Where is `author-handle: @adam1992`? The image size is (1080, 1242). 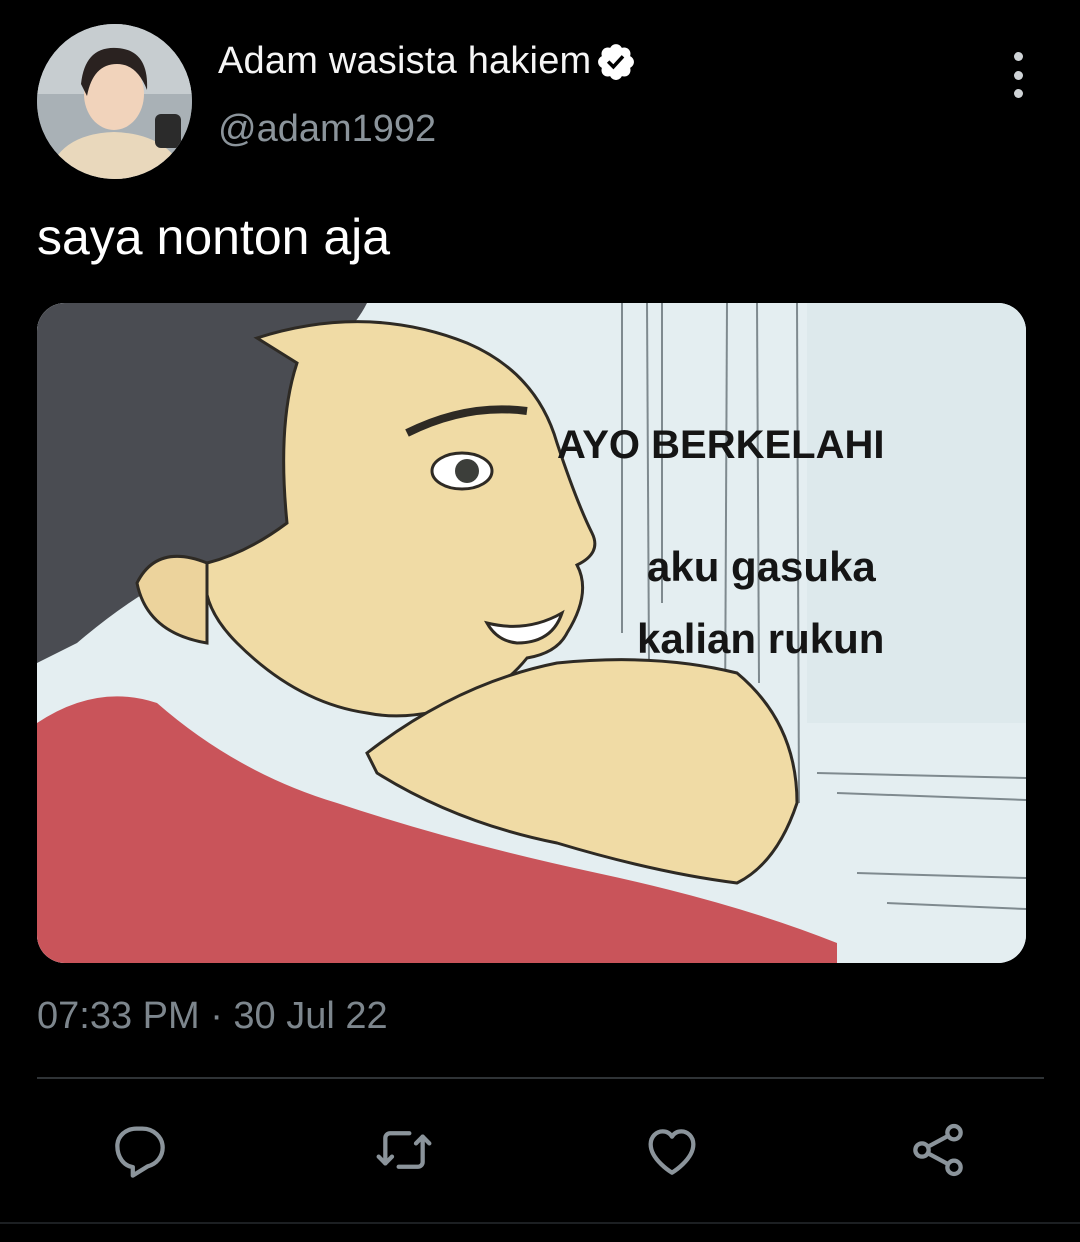 author-handle: @adam1992 is located at coordinates (327, 129).